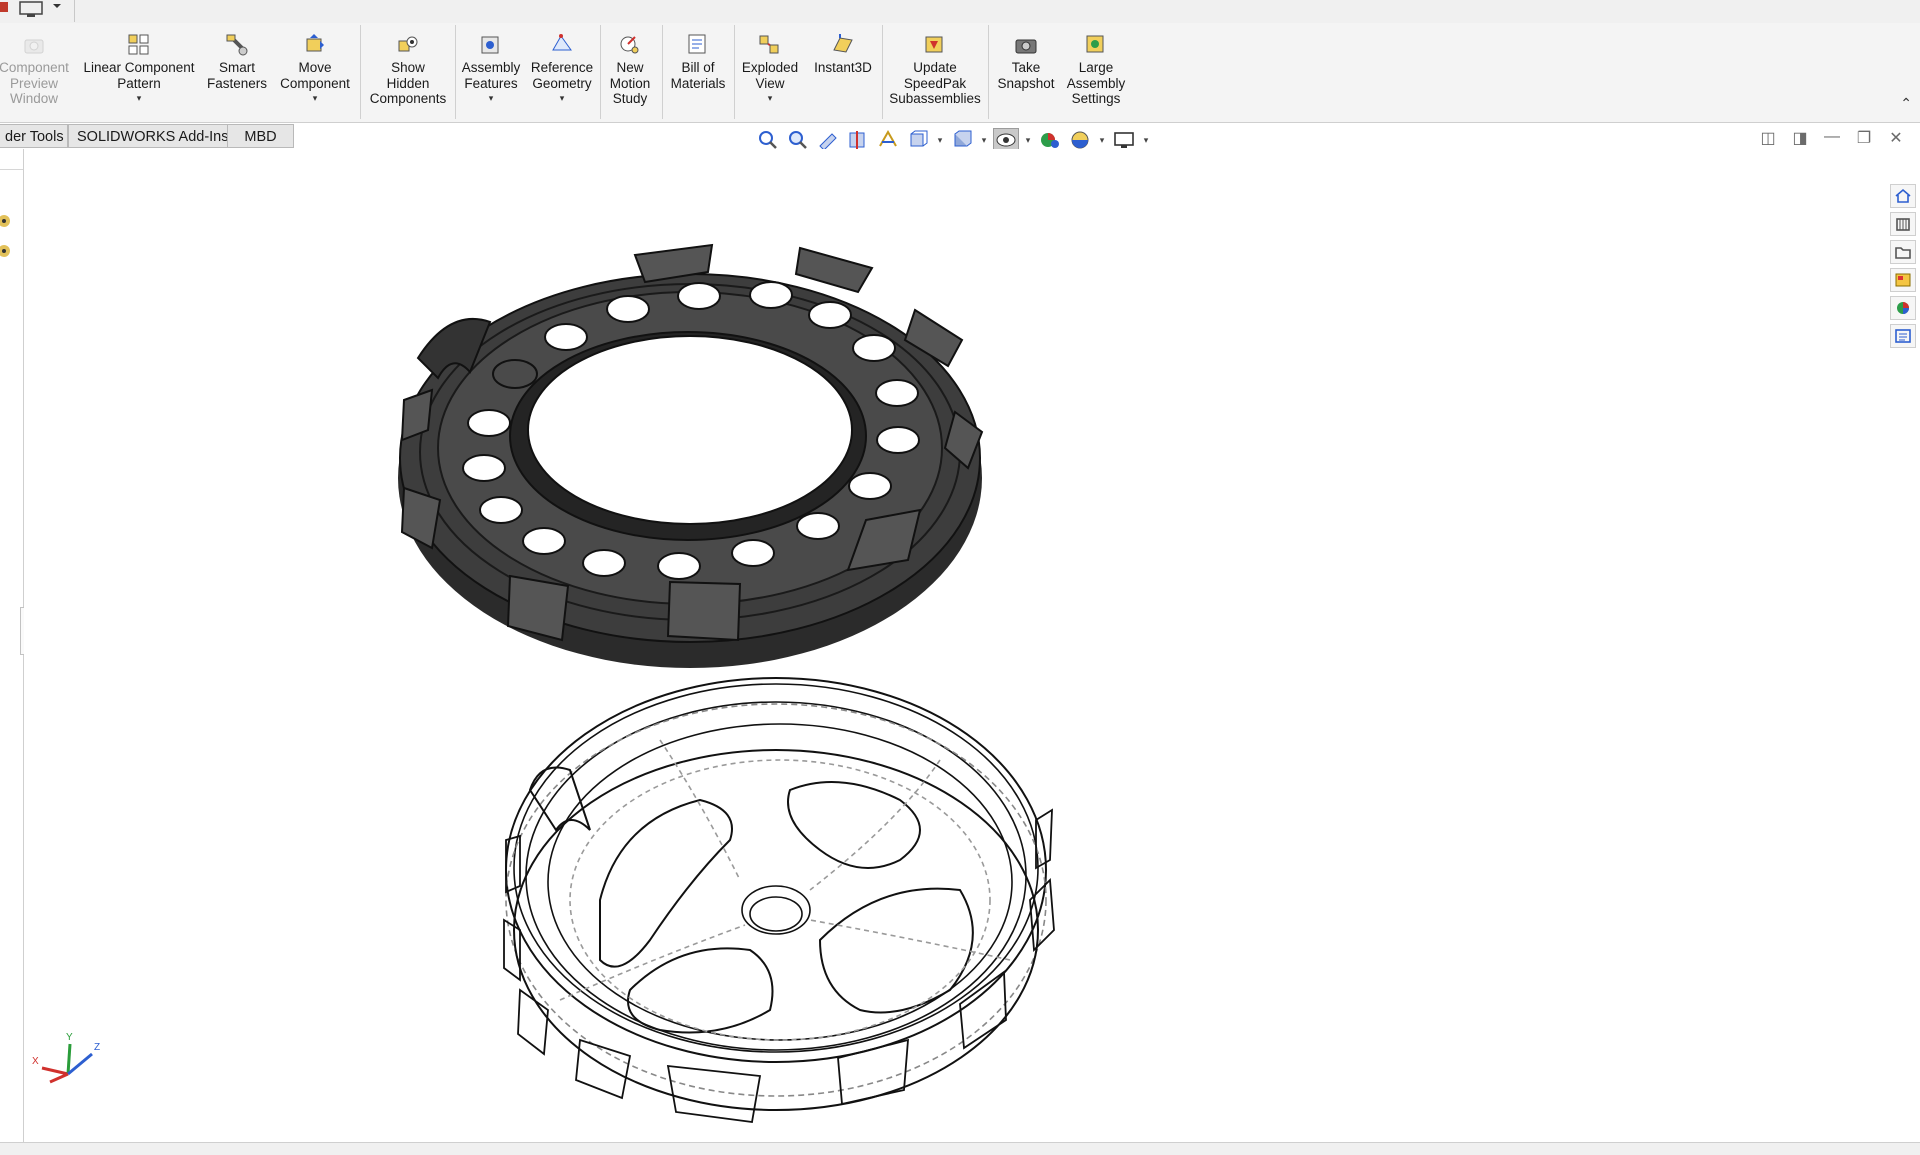  What do you see at coordinates (691, 455) in the screenshot?
I see `shaded-ring-component` at bounding box center [691, 455].